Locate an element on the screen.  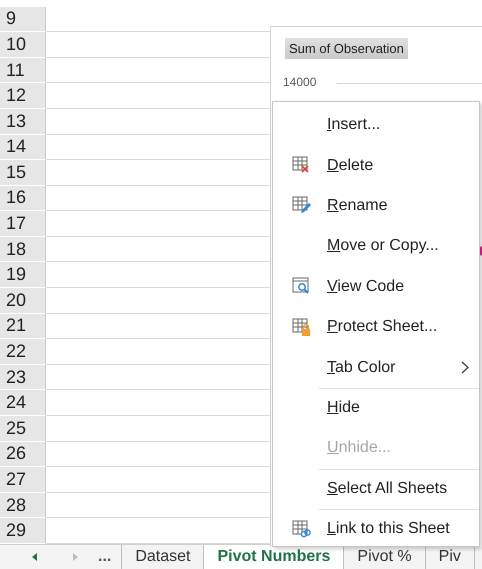
row-header: 14 is located at coordinates (23, 147).